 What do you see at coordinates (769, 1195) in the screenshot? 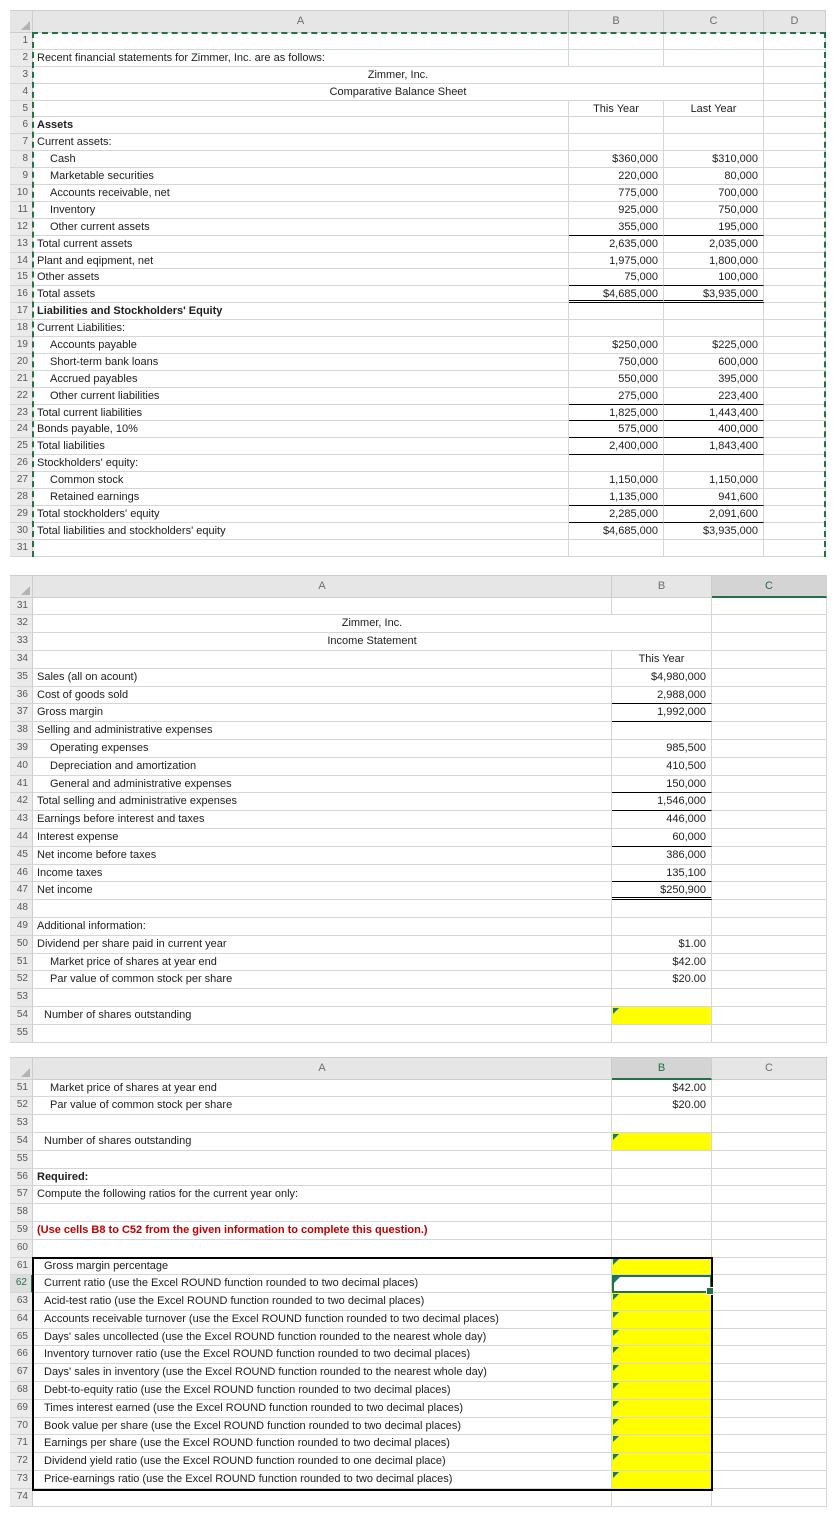
I see `cell-required-ratios-C57` at bounding box center [769, 1195].